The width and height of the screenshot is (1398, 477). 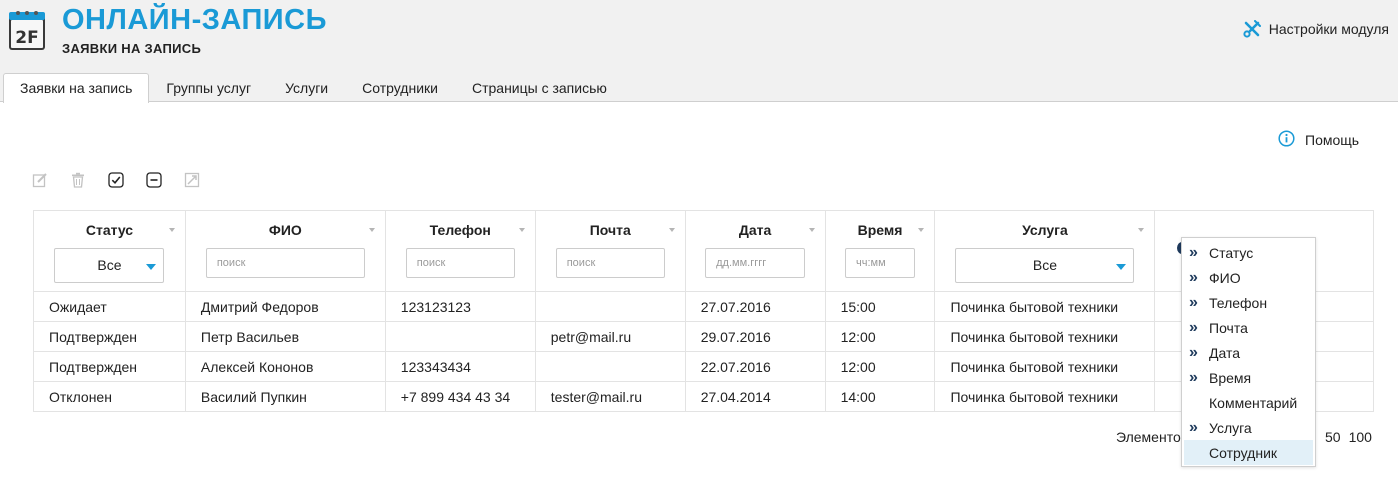 What do you see at coordinates (880, 263) in the screenshot?
I see `time-filter-input: чч:мм` at bounding box center [880, 263].